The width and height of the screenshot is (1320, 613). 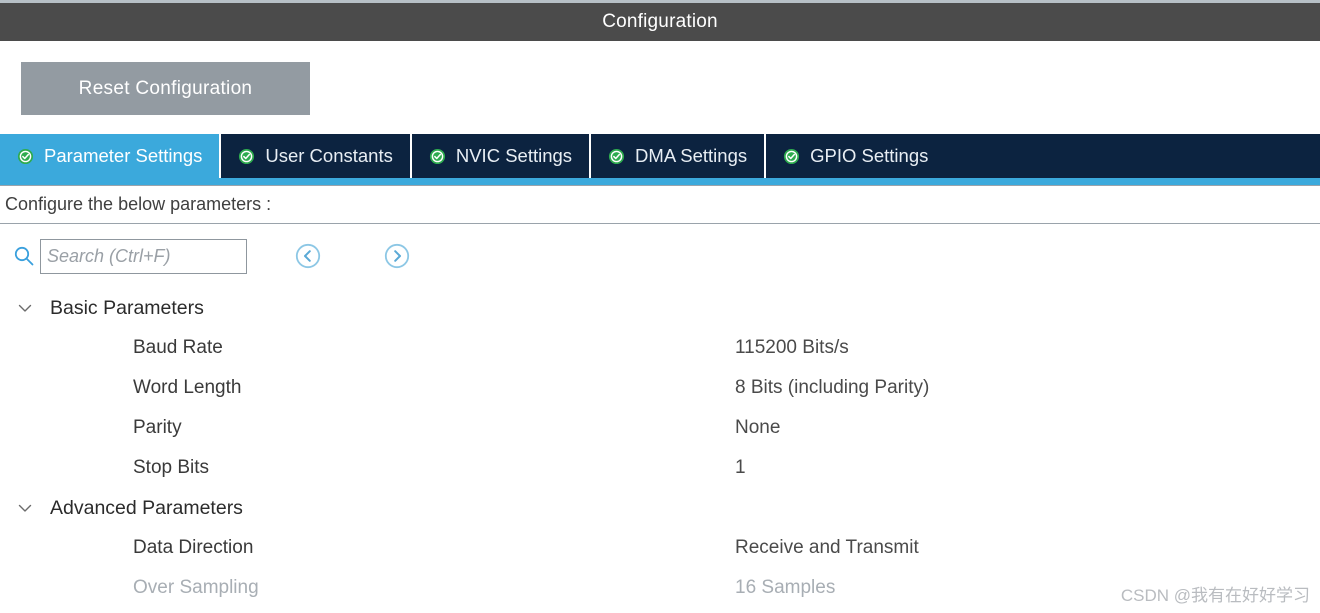 What do you see at coordinates (660, 348) in the screenshot?
I see `tree-row: Baud Rate 115200 Bits/s` at bounding box center [660, 348].